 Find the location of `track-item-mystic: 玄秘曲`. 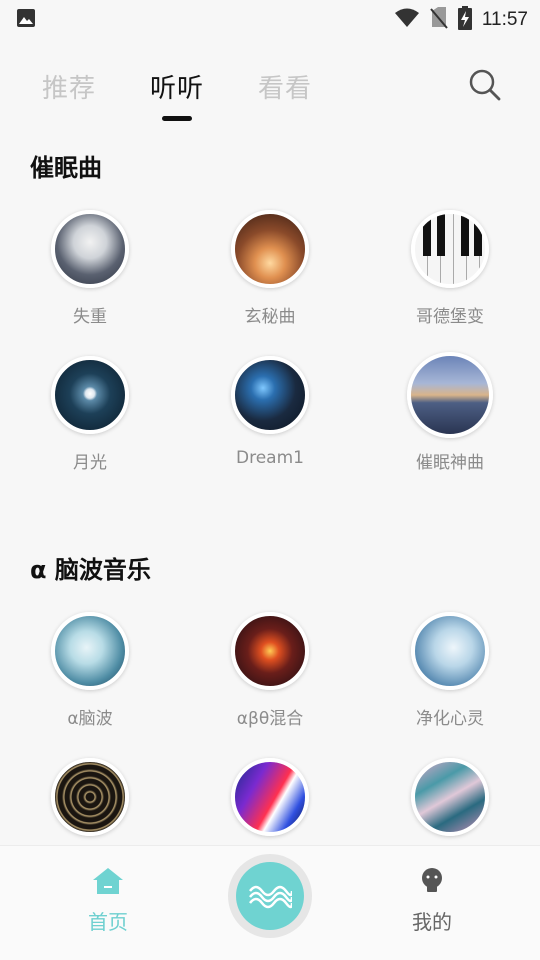

track-item-mystic: 玄秘曲 is located at coordinates (270, 268).